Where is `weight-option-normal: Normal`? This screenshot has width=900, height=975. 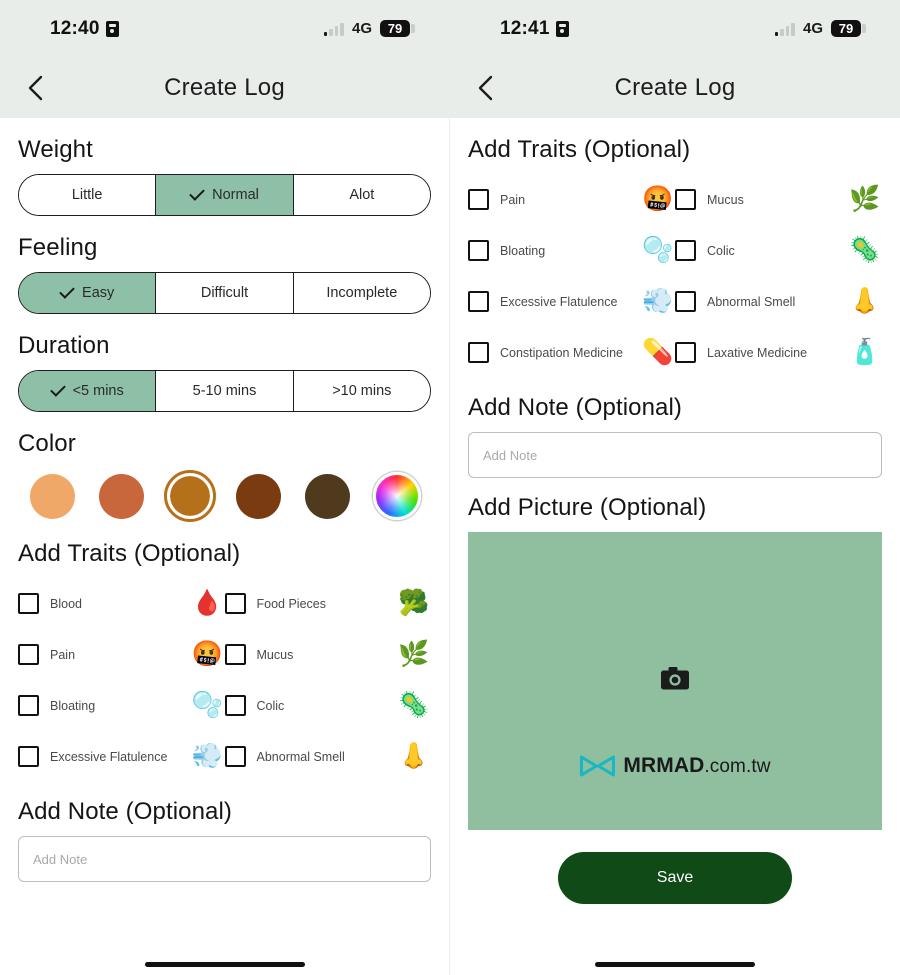
weight-option-normal: Normal is located at coordinates (225, 195).